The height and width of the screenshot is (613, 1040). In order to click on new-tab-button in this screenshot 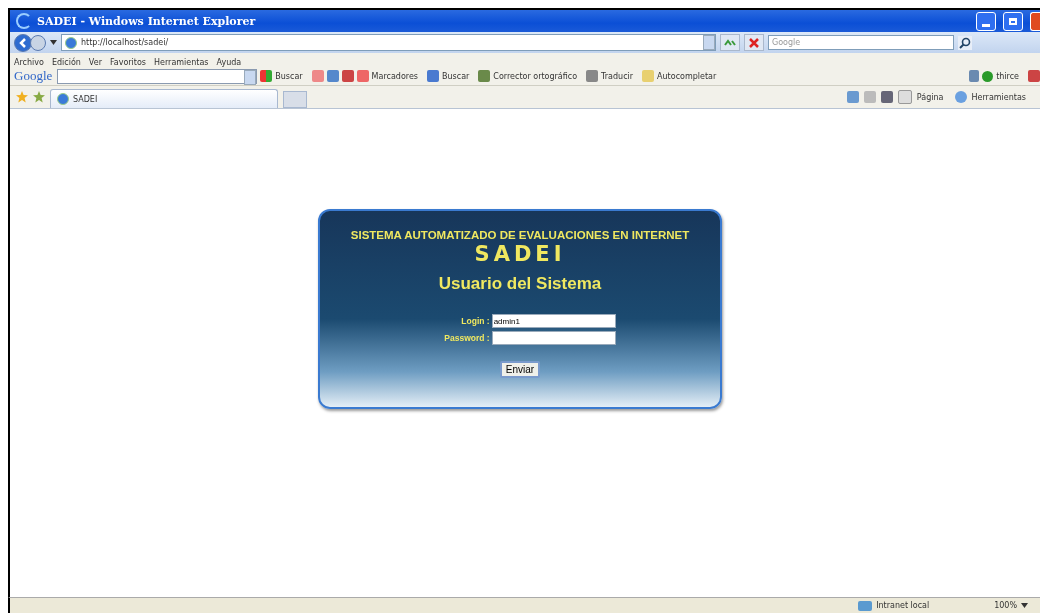, I will do `click(295, 99)`.